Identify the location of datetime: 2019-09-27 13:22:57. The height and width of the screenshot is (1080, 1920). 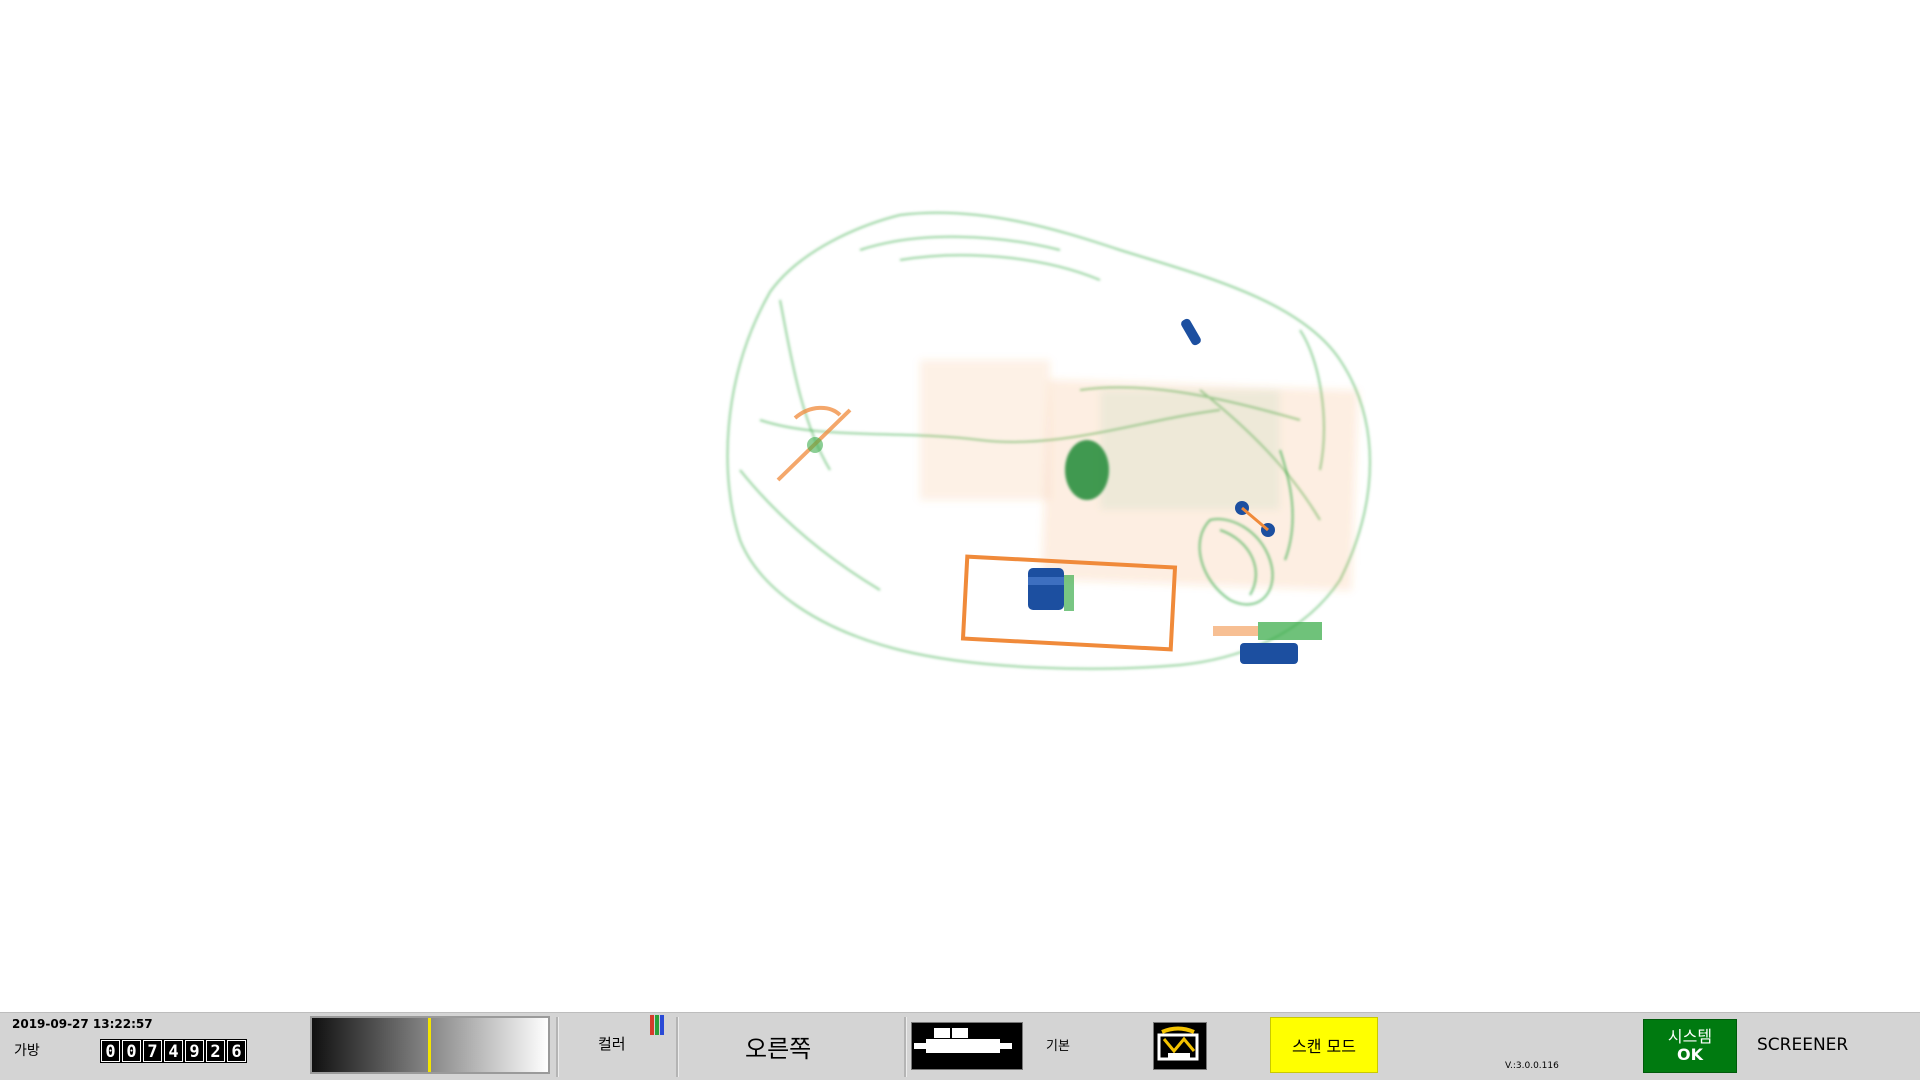
(82, 1024).